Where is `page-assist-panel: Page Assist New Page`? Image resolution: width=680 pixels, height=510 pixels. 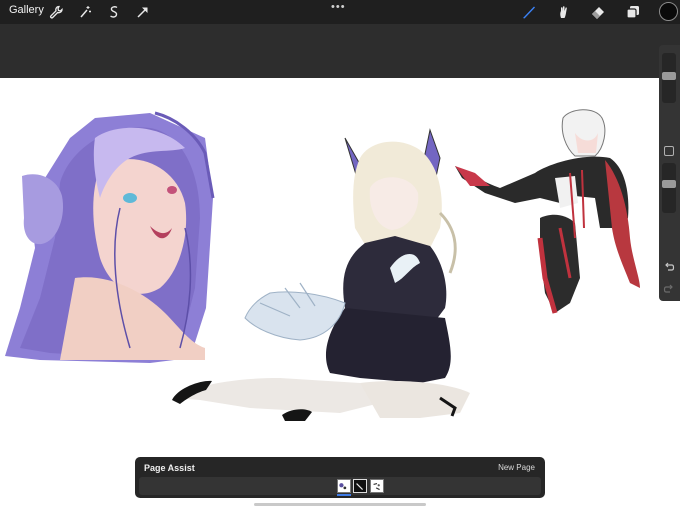 page-assist-panel: Page Assist New Page is located at coordinates (340, 477).